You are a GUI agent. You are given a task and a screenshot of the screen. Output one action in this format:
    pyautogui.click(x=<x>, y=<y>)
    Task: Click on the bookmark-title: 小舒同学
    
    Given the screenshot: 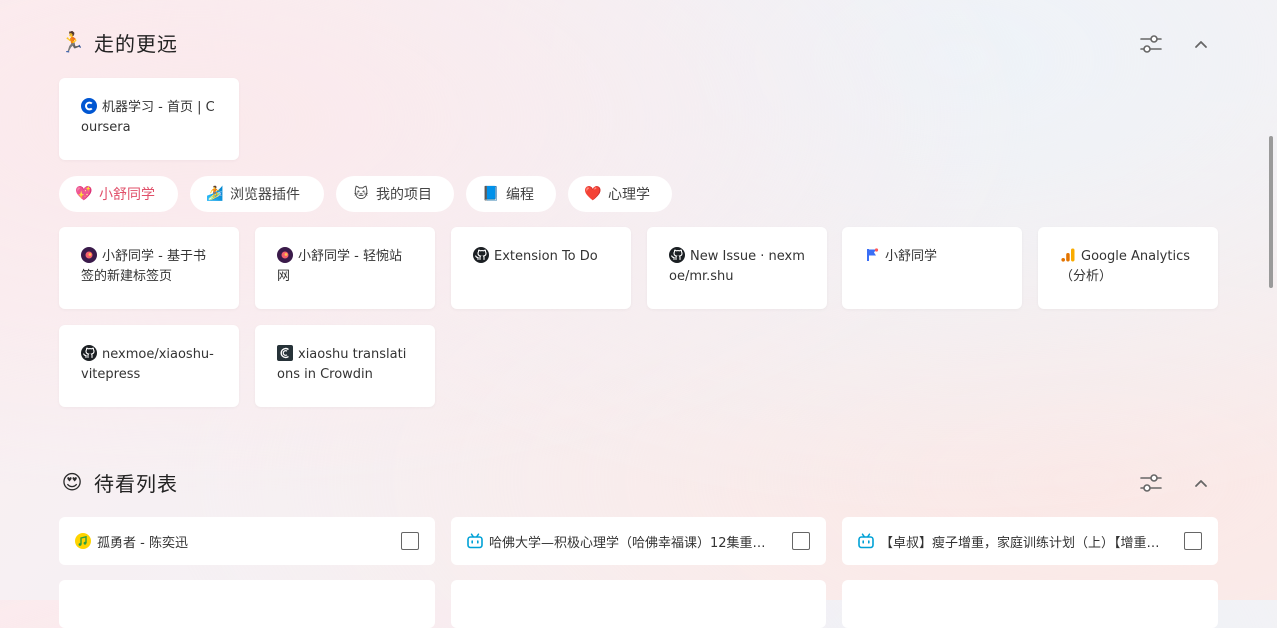 What is the action you would take?
    pyautogui.click(x=911, y=256)
    